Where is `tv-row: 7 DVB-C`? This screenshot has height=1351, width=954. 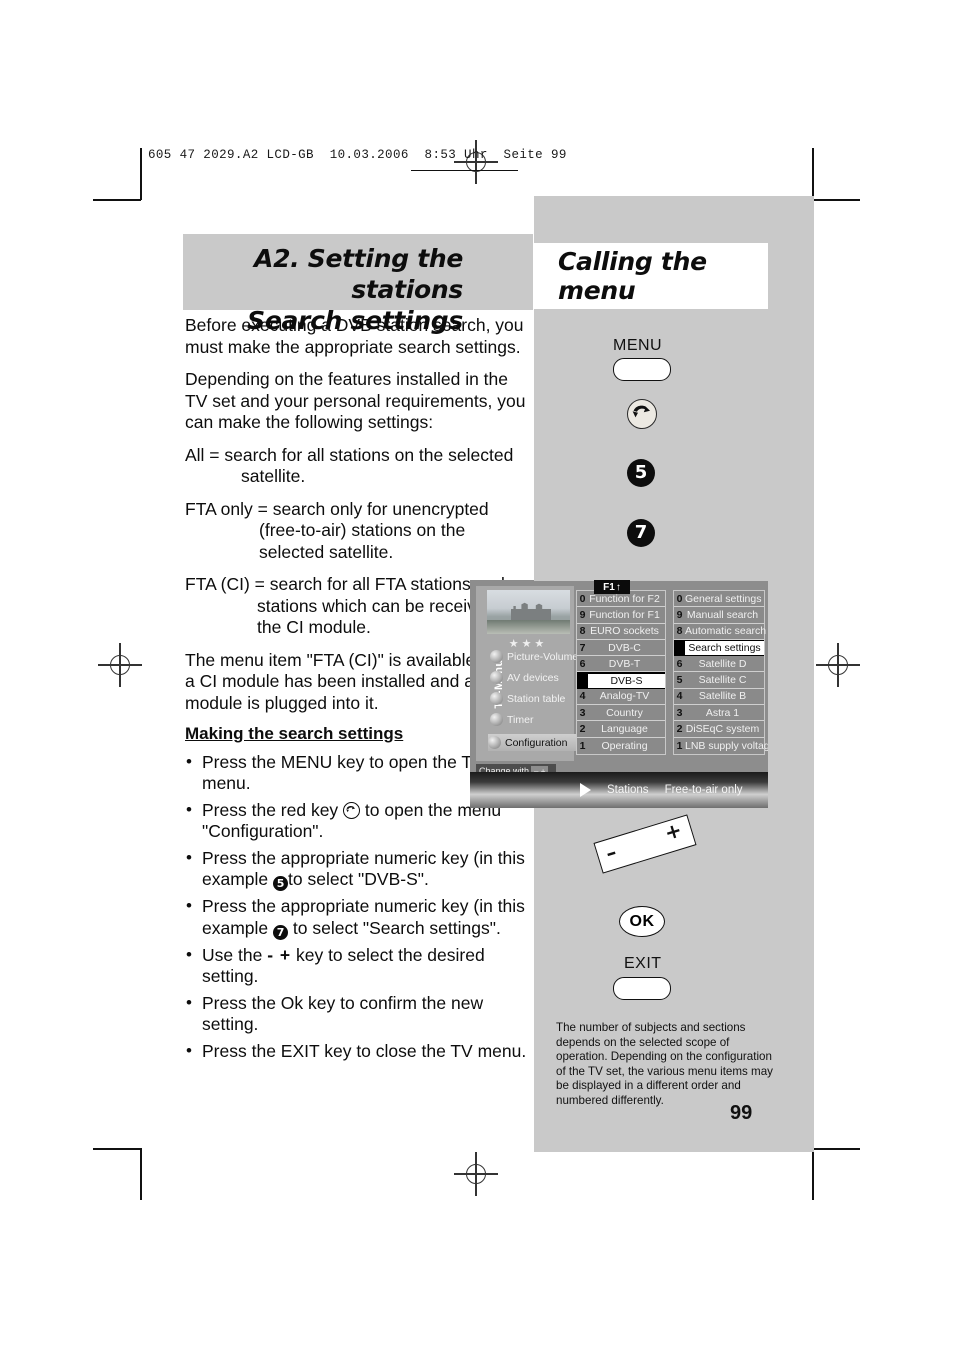 tv-row: 7 DVB-C is located at coordinates (621, 648).